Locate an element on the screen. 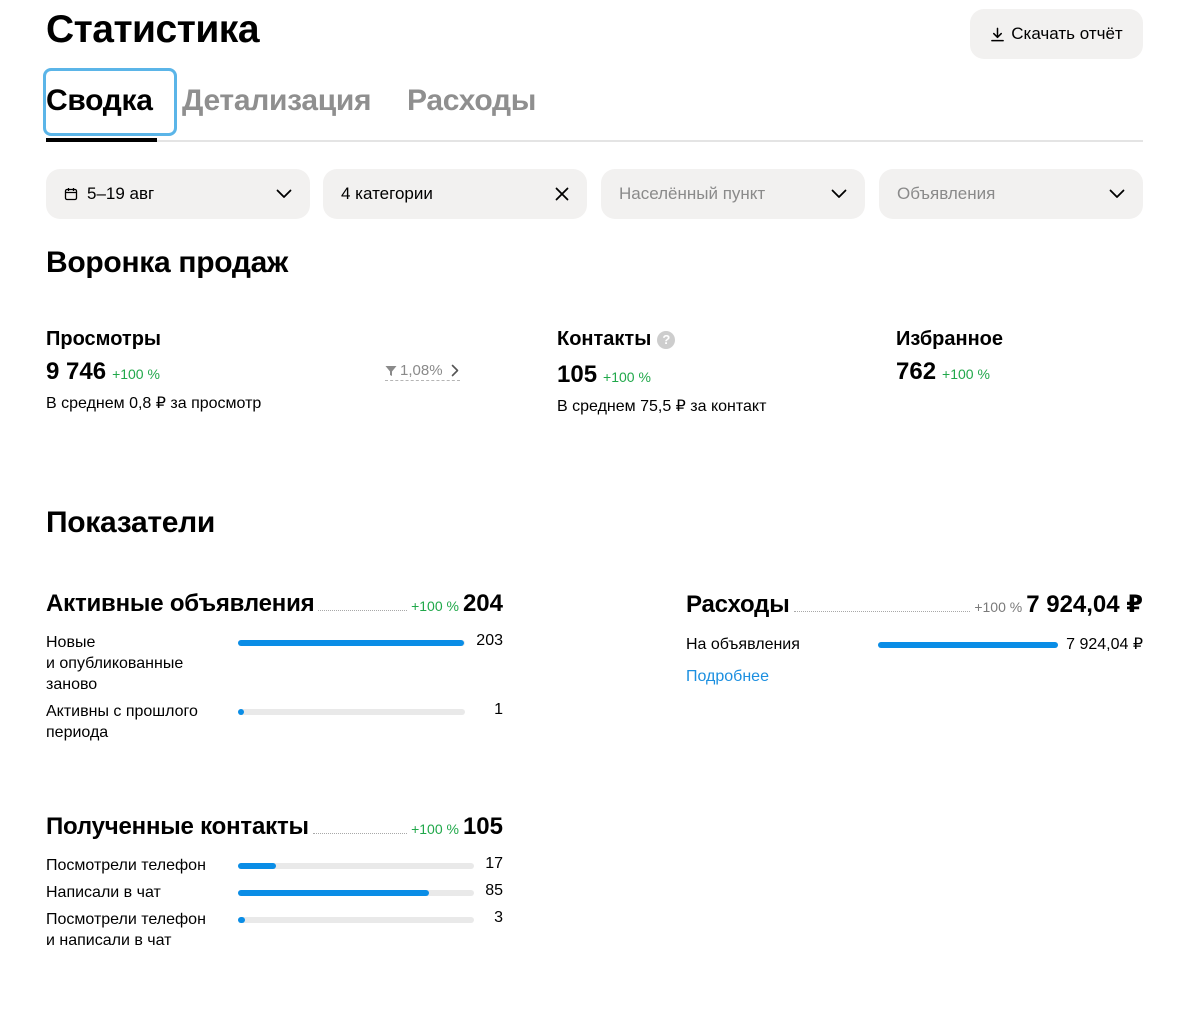  label-line: Новые is located at coordinates (71, 642).